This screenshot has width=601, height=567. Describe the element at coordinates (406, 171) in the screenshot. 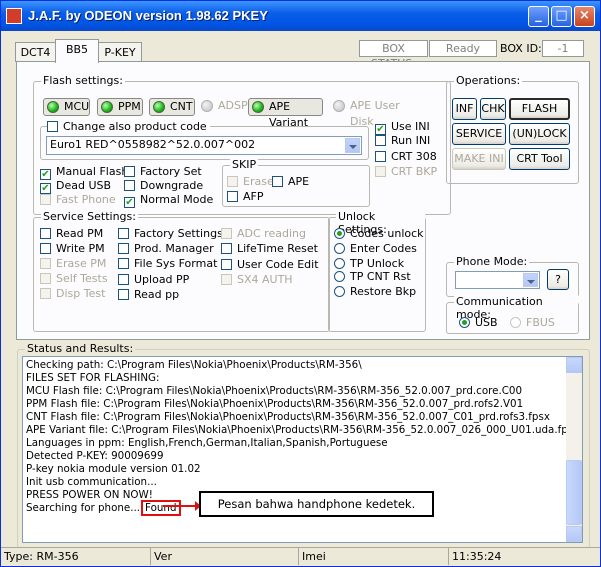

I see `crt-bkp-checkbox: CRT BKP` at that location.